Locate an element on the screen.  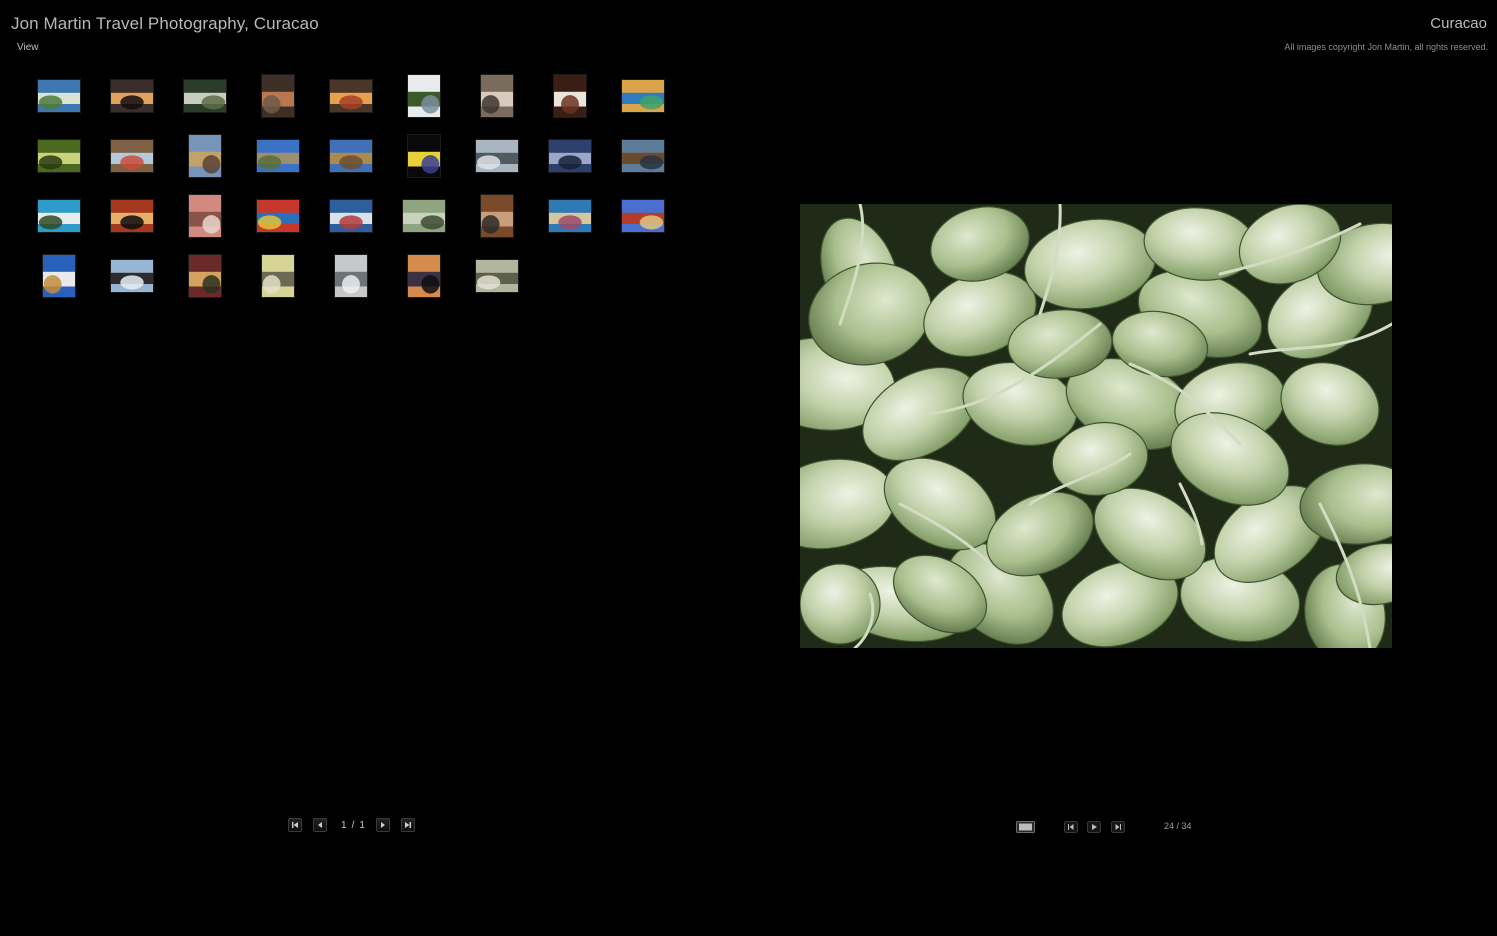
next-image-button is located at coordinates (1118, 827).